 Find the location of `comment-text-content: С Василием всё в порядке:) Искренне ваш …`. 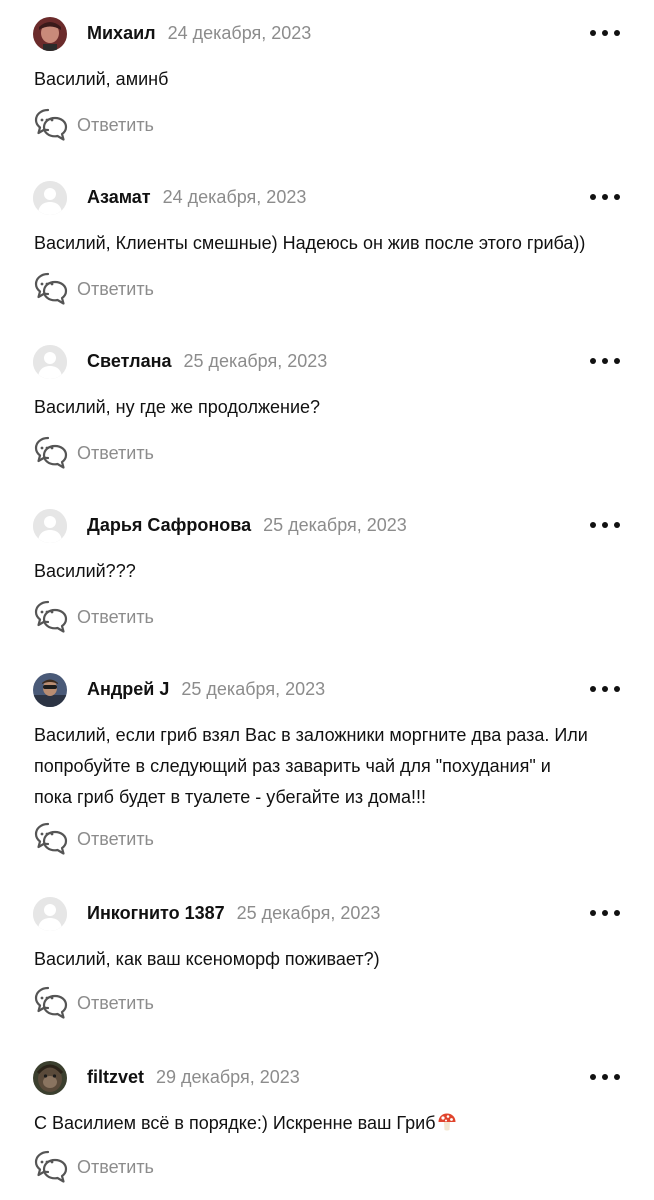

comment-text-content: С Василием всё в порядке:) Искренне ваш … is located at coordinates (235, 1123).